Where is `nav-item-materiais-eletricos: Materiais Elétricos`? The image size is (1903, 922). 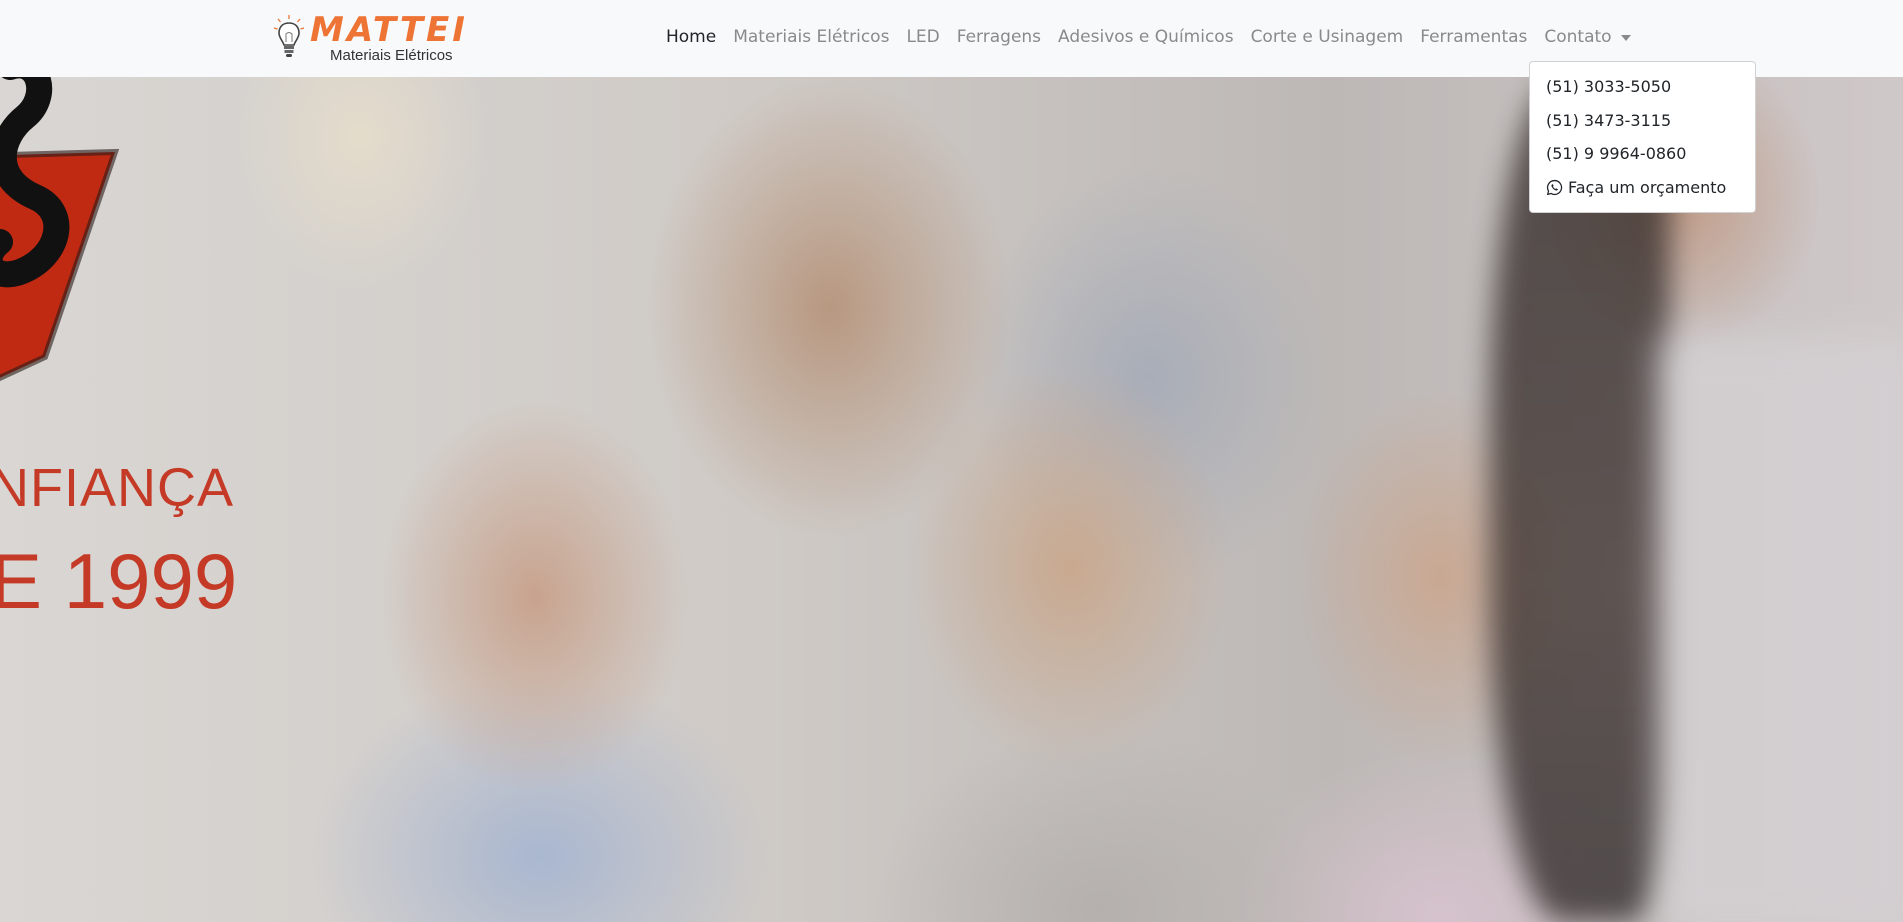
nav-item-materiais-eletricos: Materiais Elétricos is located at coordinates (811, 37).